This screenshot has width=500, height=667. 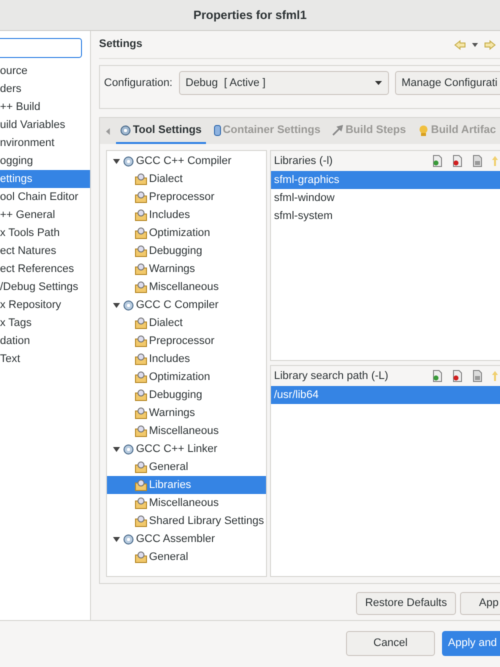 I want to click on back-arrow-icon, so click(x=460, y=45).